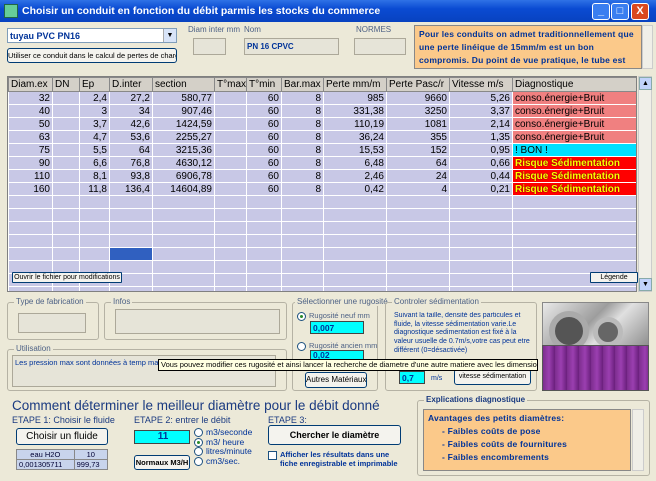  What do you see at coordinates (620, 11) in the screenshot?
I see `maximize-button: □` at bounding box center [620, 11].